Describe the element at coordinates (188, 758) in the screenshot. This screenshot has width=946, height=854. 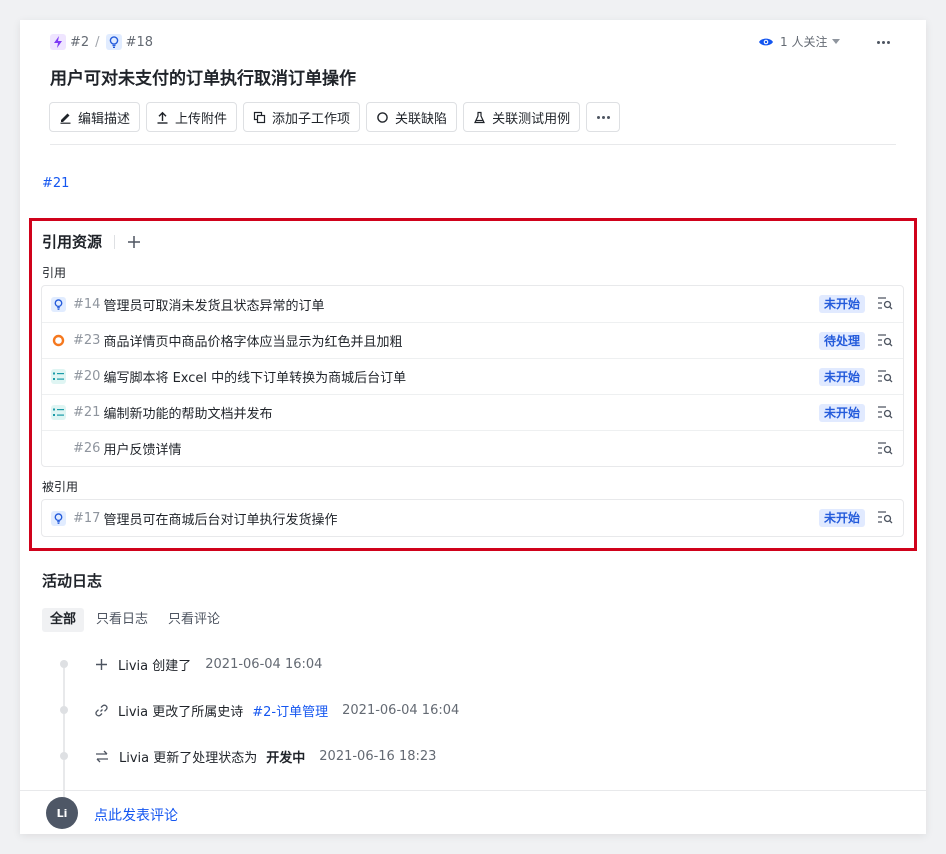
I see `event-text: Livia 更新了处理状态为` at that location.